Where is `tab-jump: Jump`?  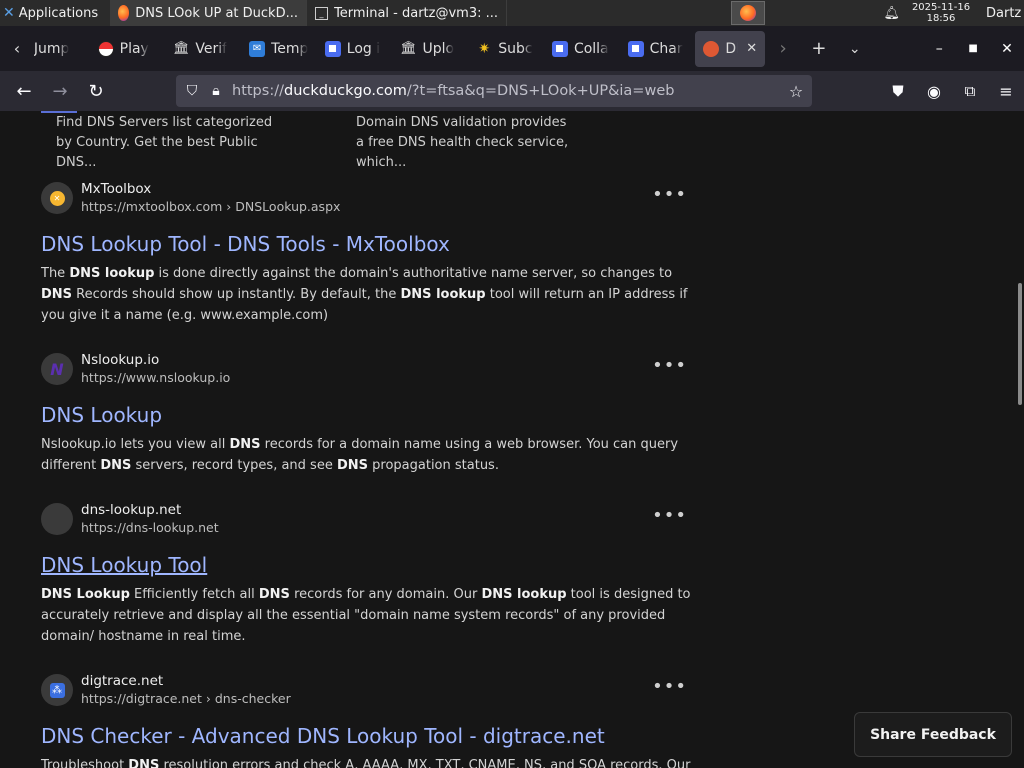
tab-jump: Jump is located at coordinates (62, 49).